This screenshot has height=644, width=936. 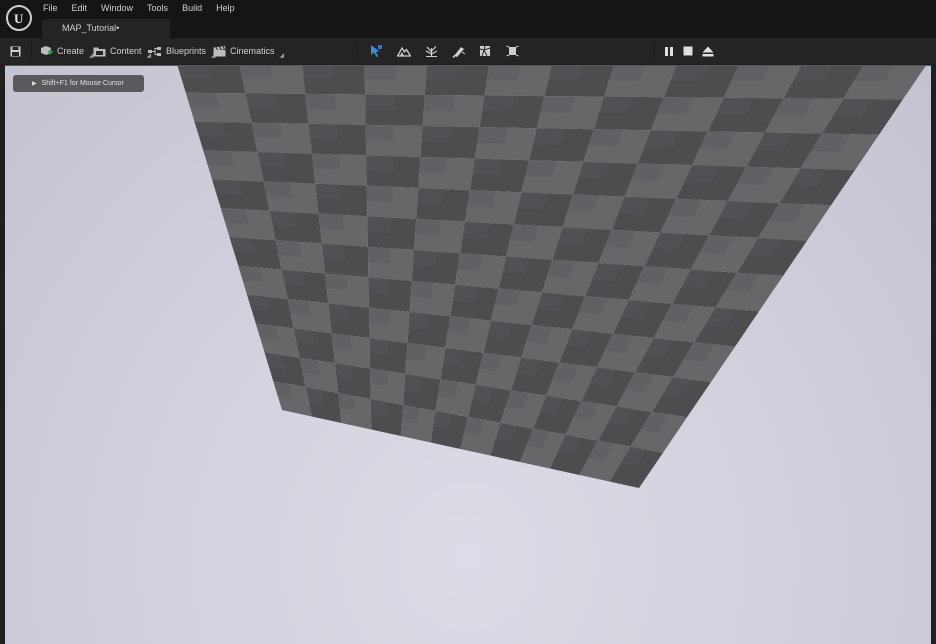 I want to click on stop-icon, so click(x=688, y=51).